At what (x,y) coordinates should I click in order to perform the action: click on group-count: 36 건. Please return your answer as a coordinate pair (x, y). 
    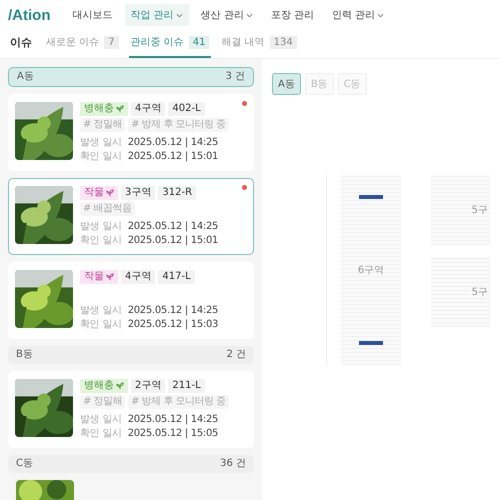
    Looking at the image, I should click on (233, 464).